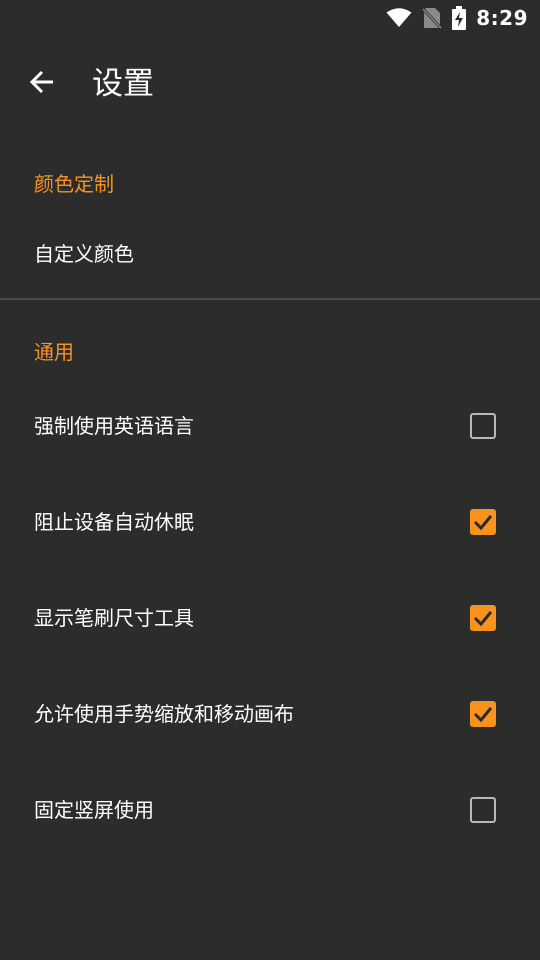 The width and height of the screenshot is (540, 960). What do you see at coordinates (164, 714) in the screenshot?
I see `pref-label: 允许使用手势缩放和移动画布` at bounding box center [164, 714].